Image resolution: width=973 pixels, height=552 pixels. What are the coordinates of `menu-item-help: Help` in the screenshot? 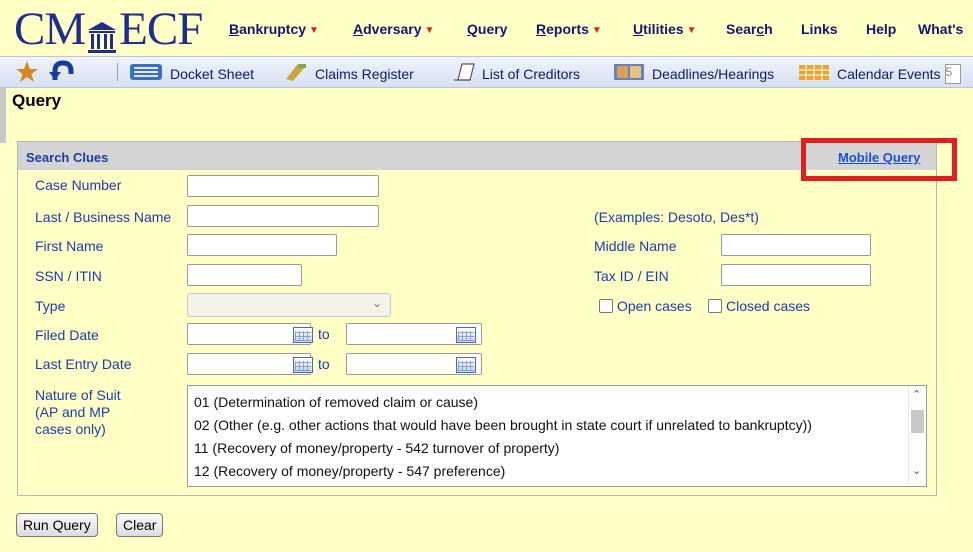 It's located at (881, 29).